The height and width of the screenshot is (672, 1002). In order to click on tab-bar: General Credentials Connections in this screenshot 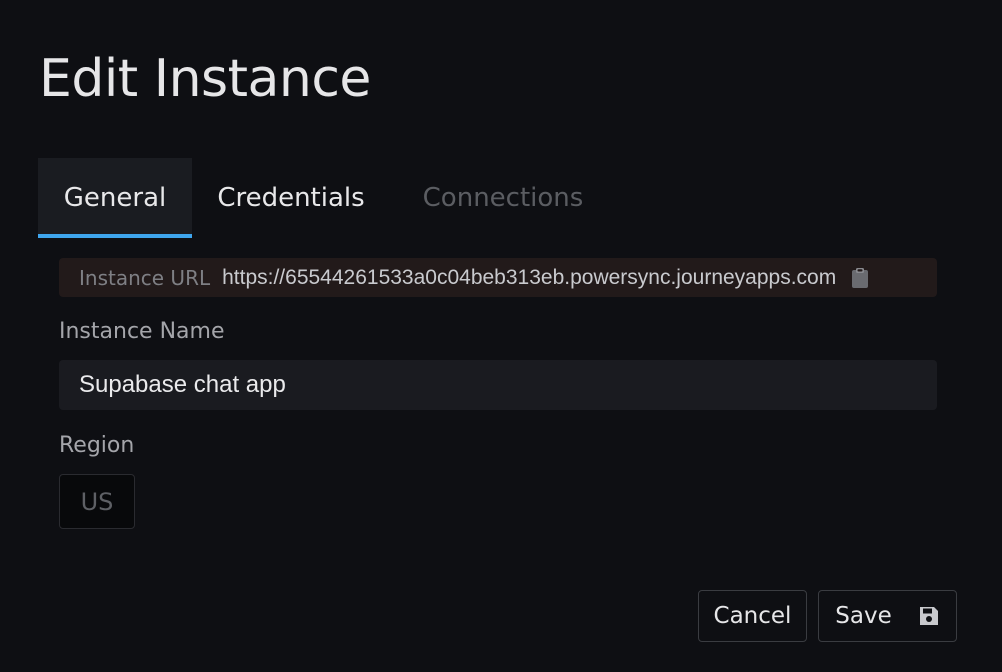, I will do `click(327, 198)`.